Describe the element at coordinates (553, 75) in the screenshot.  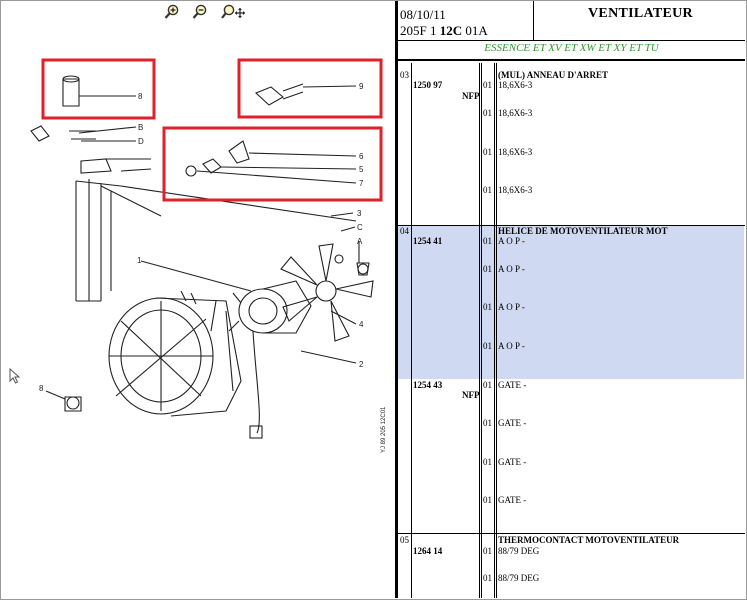
I see `part-designation: (MUL) ANNEAU D'ARRET` at that location.